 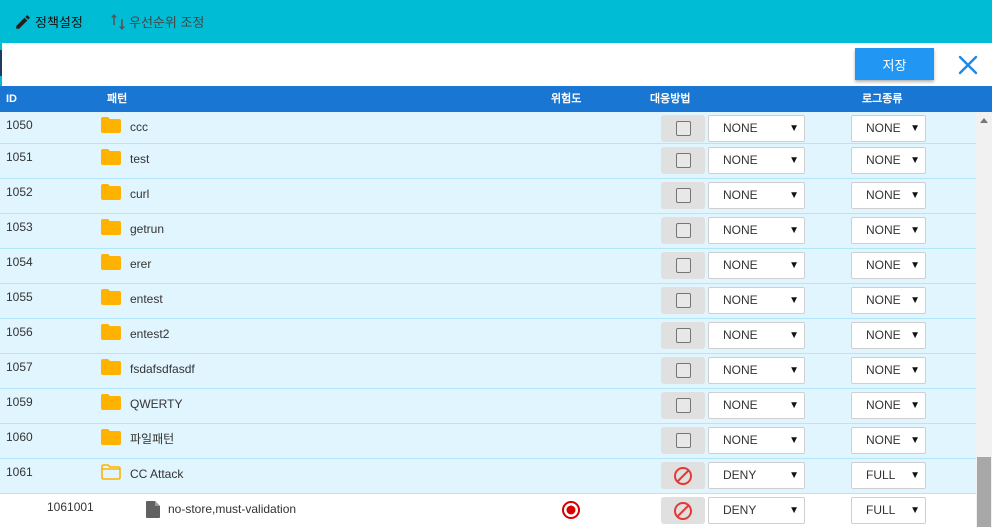 What do you see at coordinates (968, 65) in the screenshot?
I see `close-button` at bounding box center [968, 65].